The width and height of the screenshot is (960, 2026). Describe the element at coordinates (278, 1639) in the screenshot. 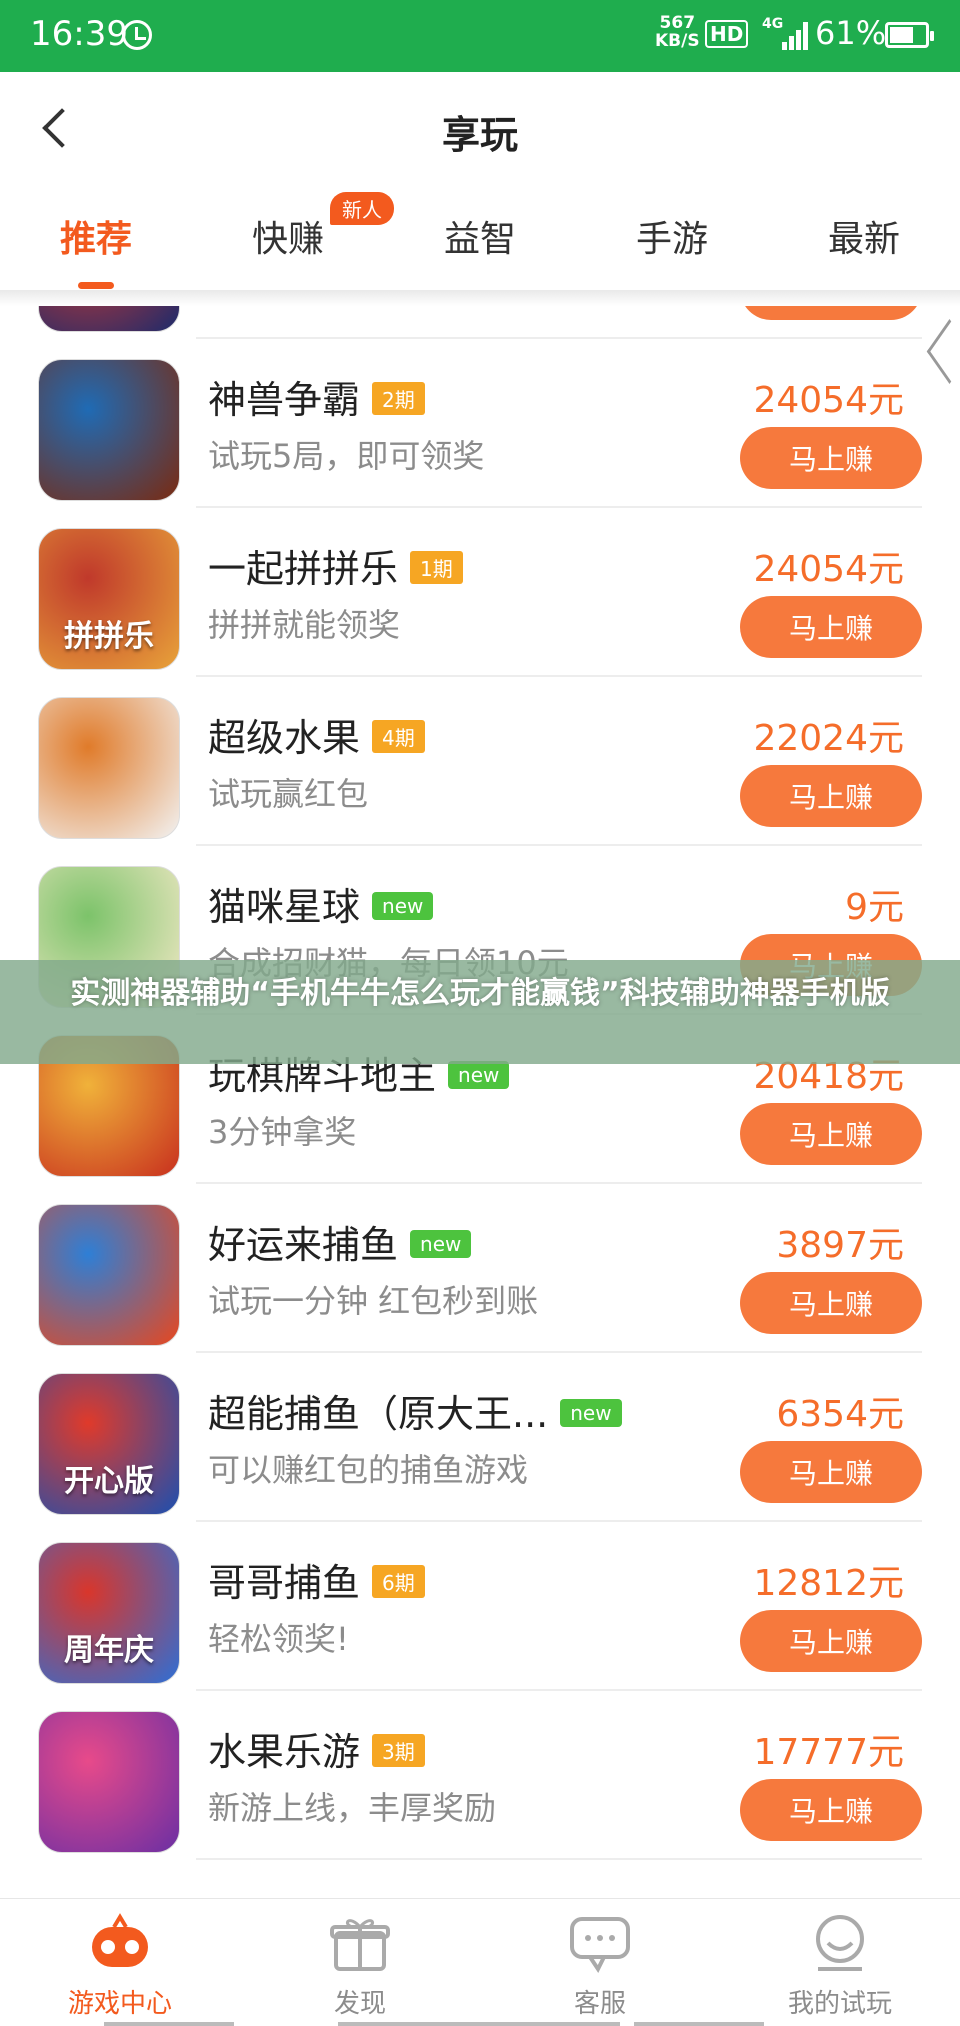

I see `app-description: 轻松领奖!` at that location.